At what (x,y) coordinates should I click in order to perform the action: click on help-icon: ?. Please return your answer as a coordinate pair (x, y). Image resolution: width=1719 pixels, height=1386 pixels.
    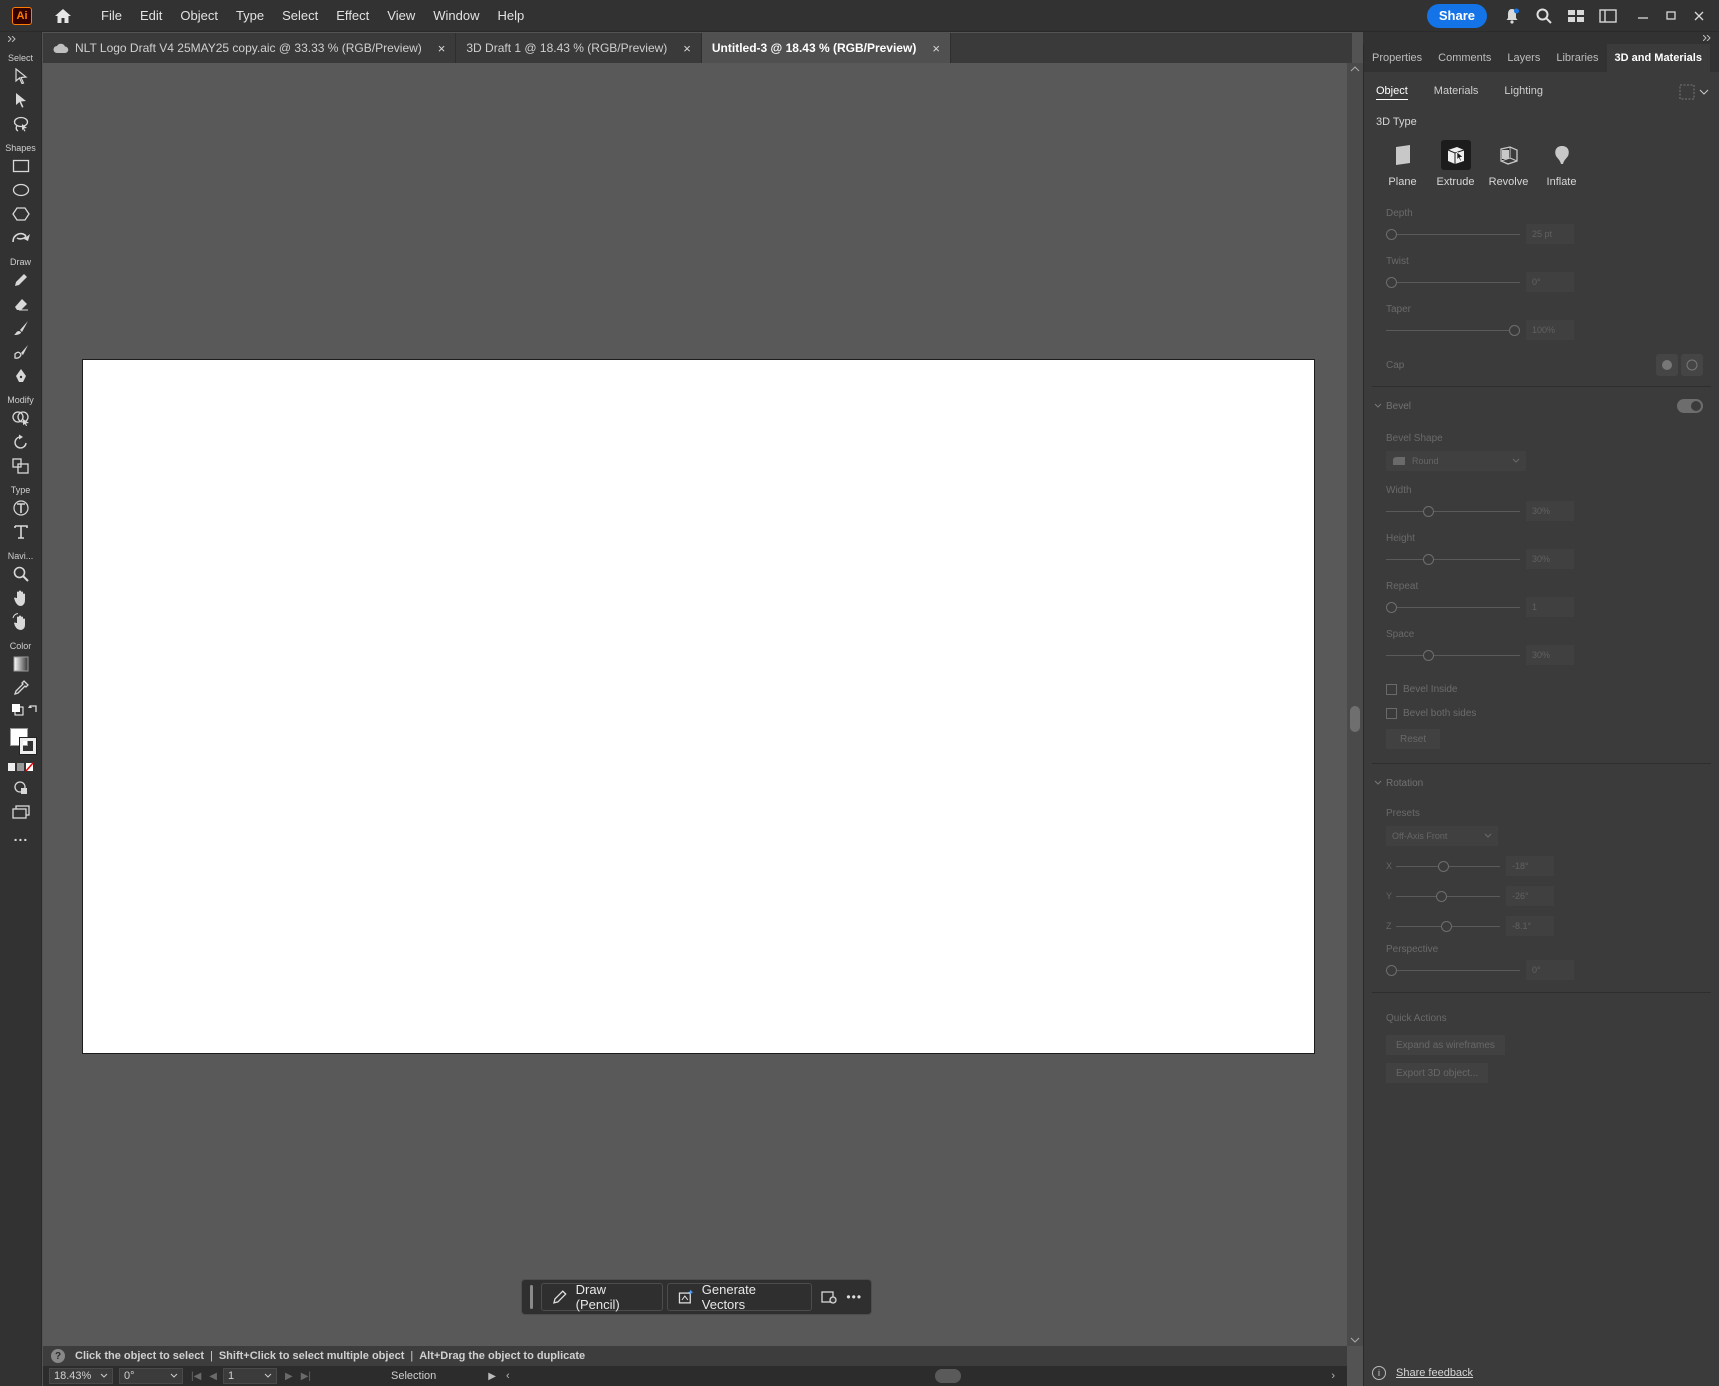
    Looking at the image, I should click on (58, 1356).